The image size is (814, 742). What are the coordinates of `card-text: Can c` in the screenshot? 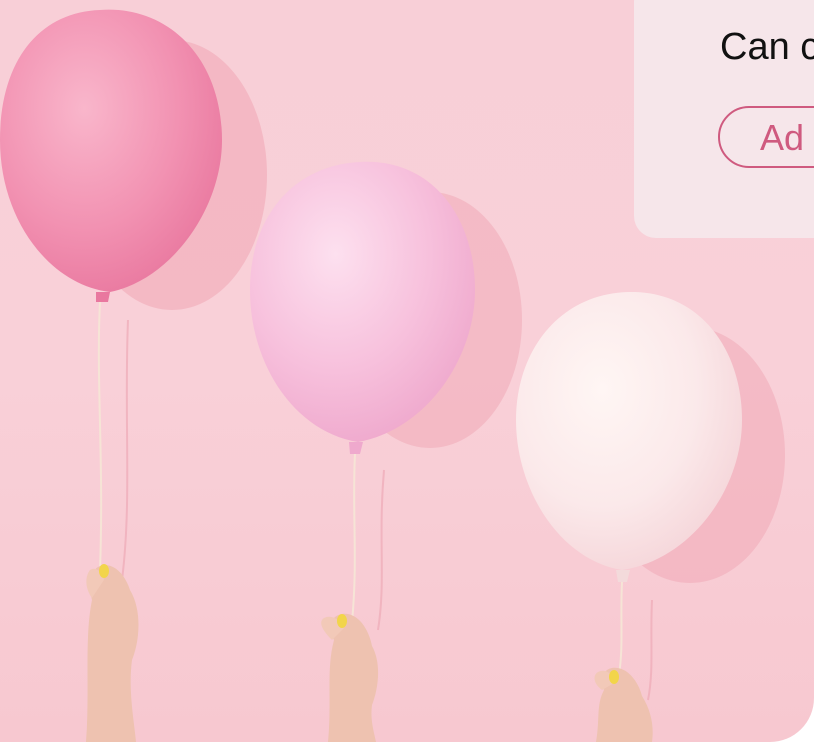 It's located at (767, 47).